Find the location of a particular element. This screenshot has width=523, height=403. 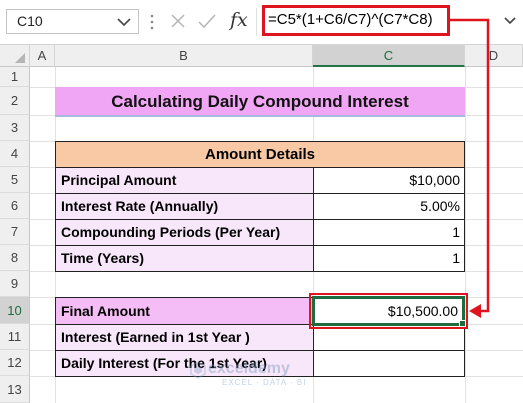

time-years-value-cell: 1 is located at coordinates (389, 258).